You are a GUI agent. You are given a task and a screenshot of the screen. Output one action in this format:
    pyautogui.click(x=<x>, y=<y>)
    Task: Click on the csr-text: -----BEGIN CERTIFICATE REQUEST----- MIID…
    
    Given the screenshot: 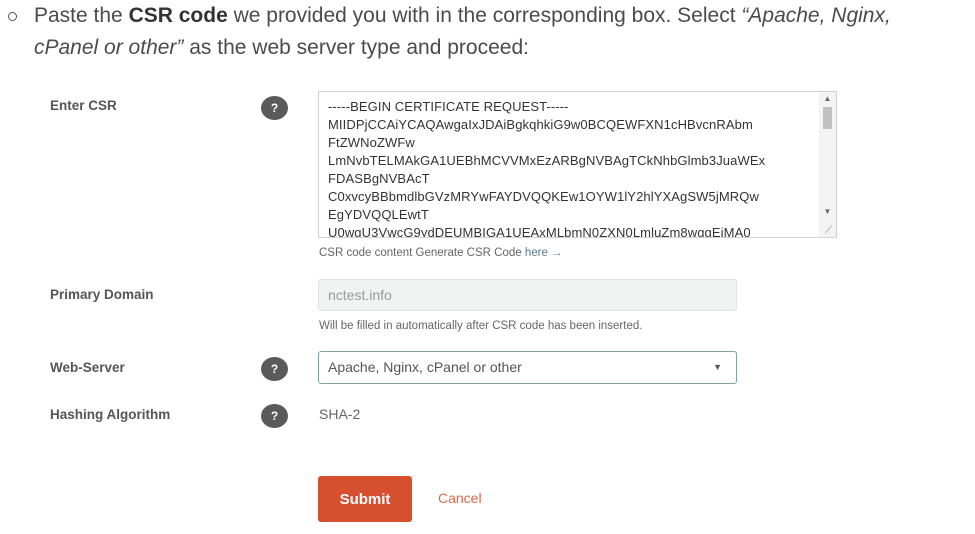 What is the action you would take?
    pyautogui.click(x=575, y=167)
    